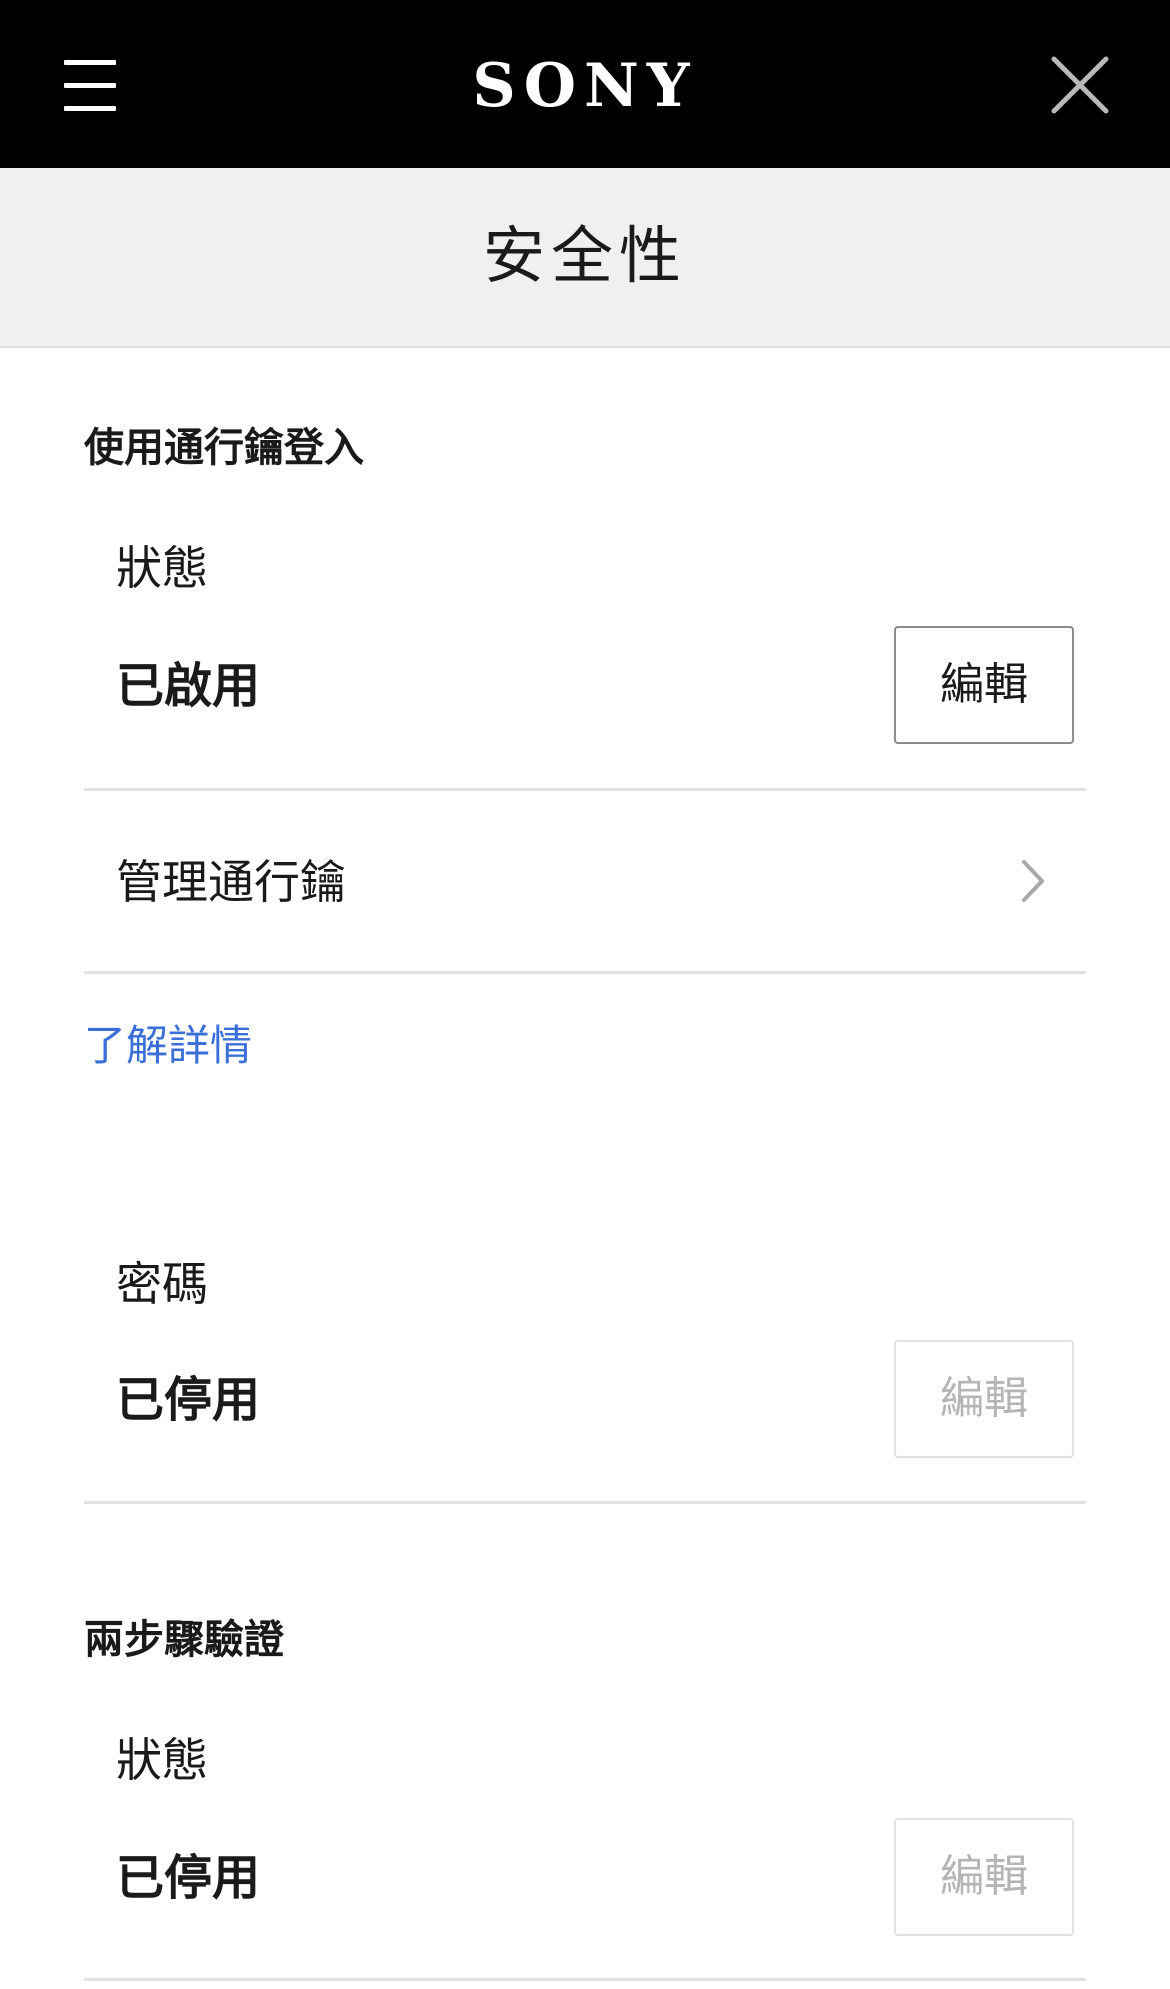  Describe the element at coordinates (984, 685) in the screenshot. I see `passkey-edit-button: 編輯` at that location.